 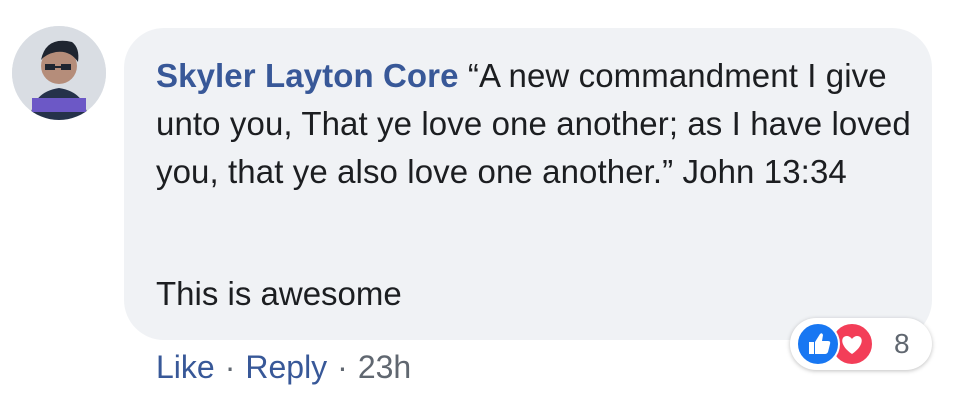 I want to click on timestamp: 23h, so click(x=384, y=367).